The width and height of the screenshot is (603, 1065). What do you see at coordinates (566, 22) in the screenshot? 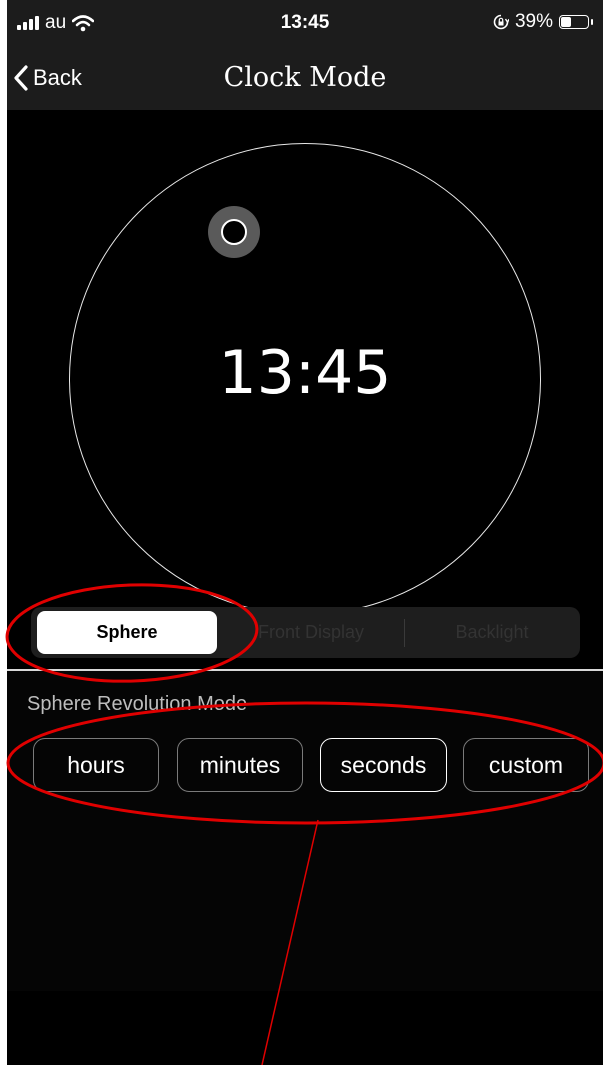
I see `battery-level` at bounding box center [566, 22].